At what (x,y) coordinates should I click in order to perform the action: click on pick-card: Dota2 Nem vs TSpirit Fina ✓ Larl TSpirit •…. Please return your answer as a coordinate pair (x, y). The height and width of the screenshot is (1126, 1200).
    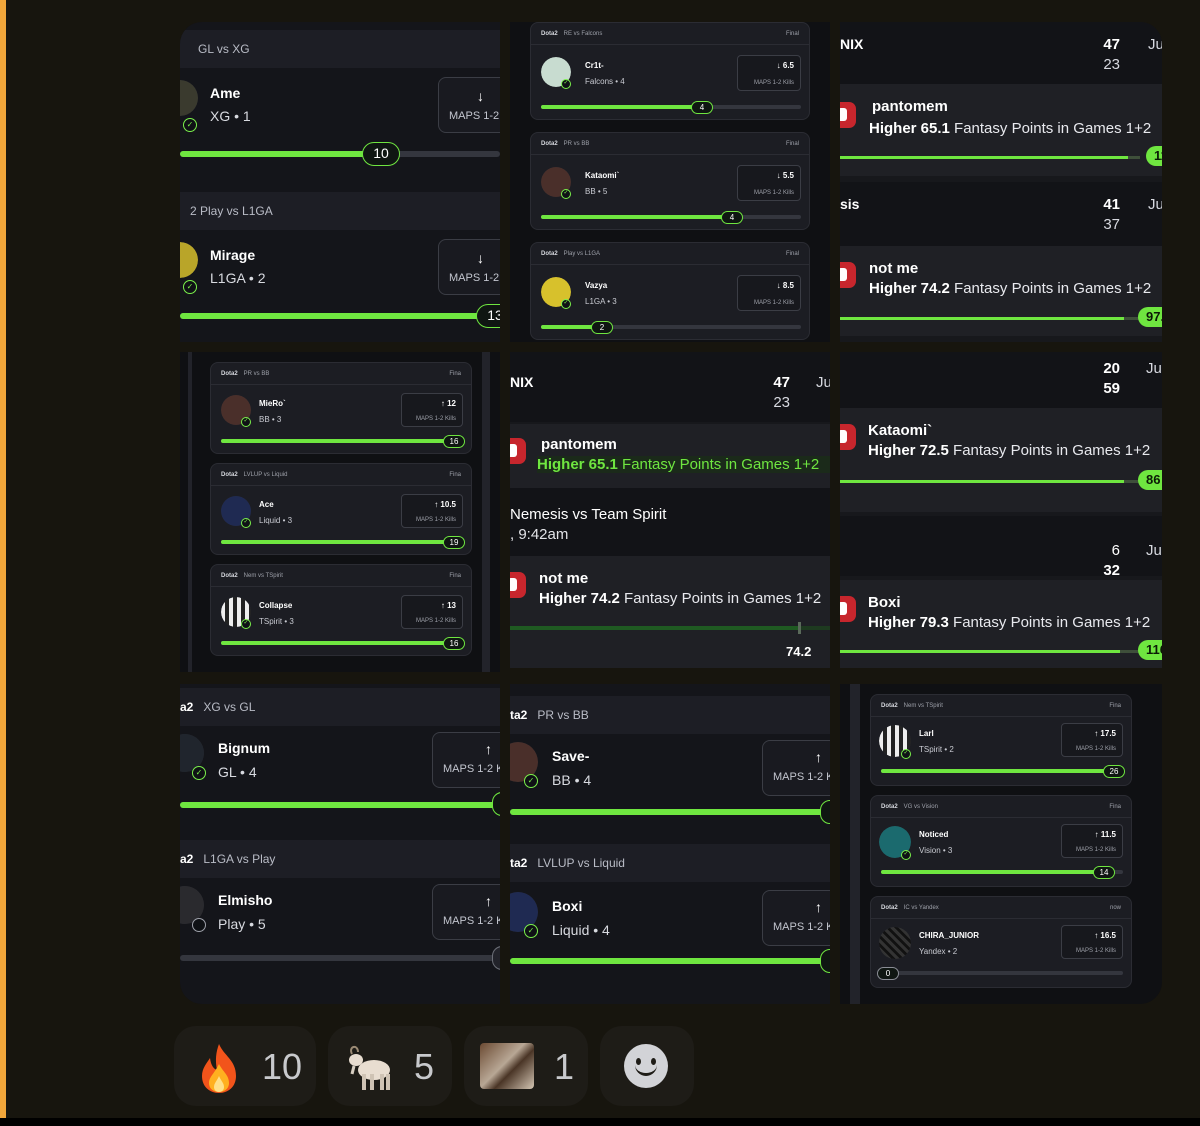
    Looking at the image, I should click on (1001, 740).